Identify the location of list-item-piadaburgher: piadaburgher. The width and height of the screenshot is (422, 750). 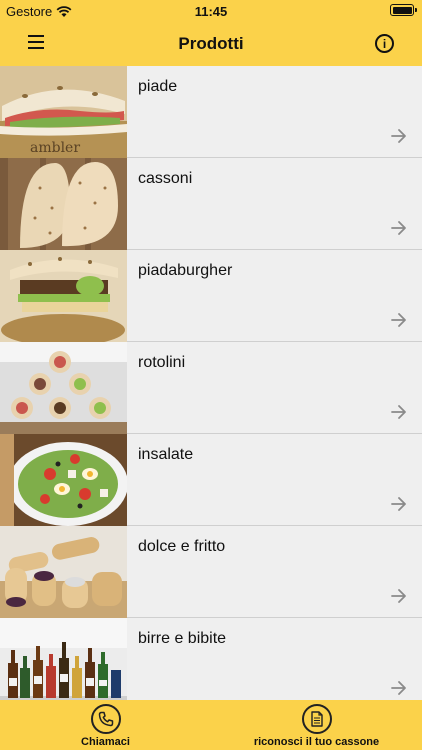
(211, 296).